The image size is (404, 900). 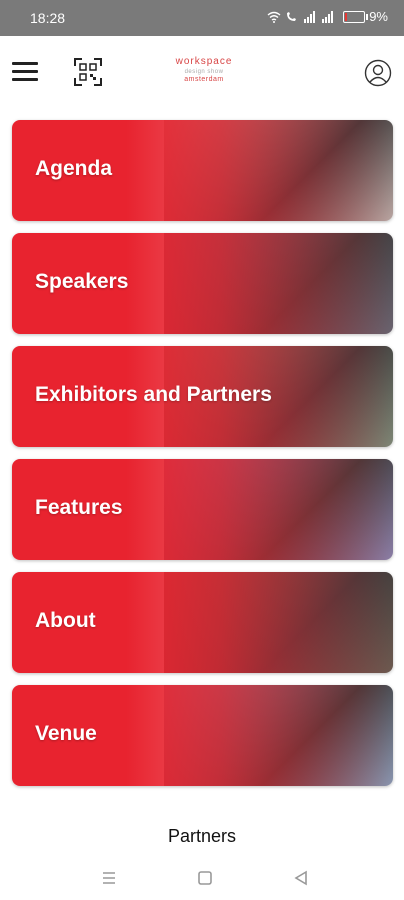 I want to click on status-bar: 18:28 9%, so click(x=202, y=18).